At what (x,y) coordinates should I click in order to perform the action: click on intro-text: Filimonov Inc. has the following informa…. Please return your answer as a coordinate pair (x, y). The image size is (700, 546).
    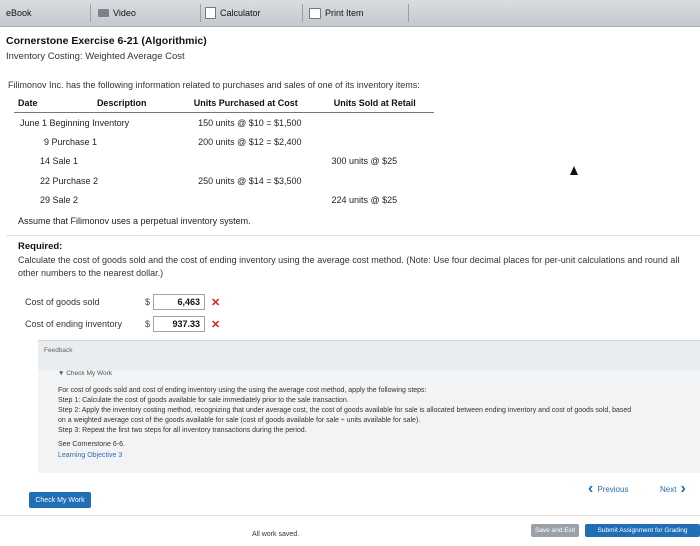
    Looking at the image, I should click on (214, 85).